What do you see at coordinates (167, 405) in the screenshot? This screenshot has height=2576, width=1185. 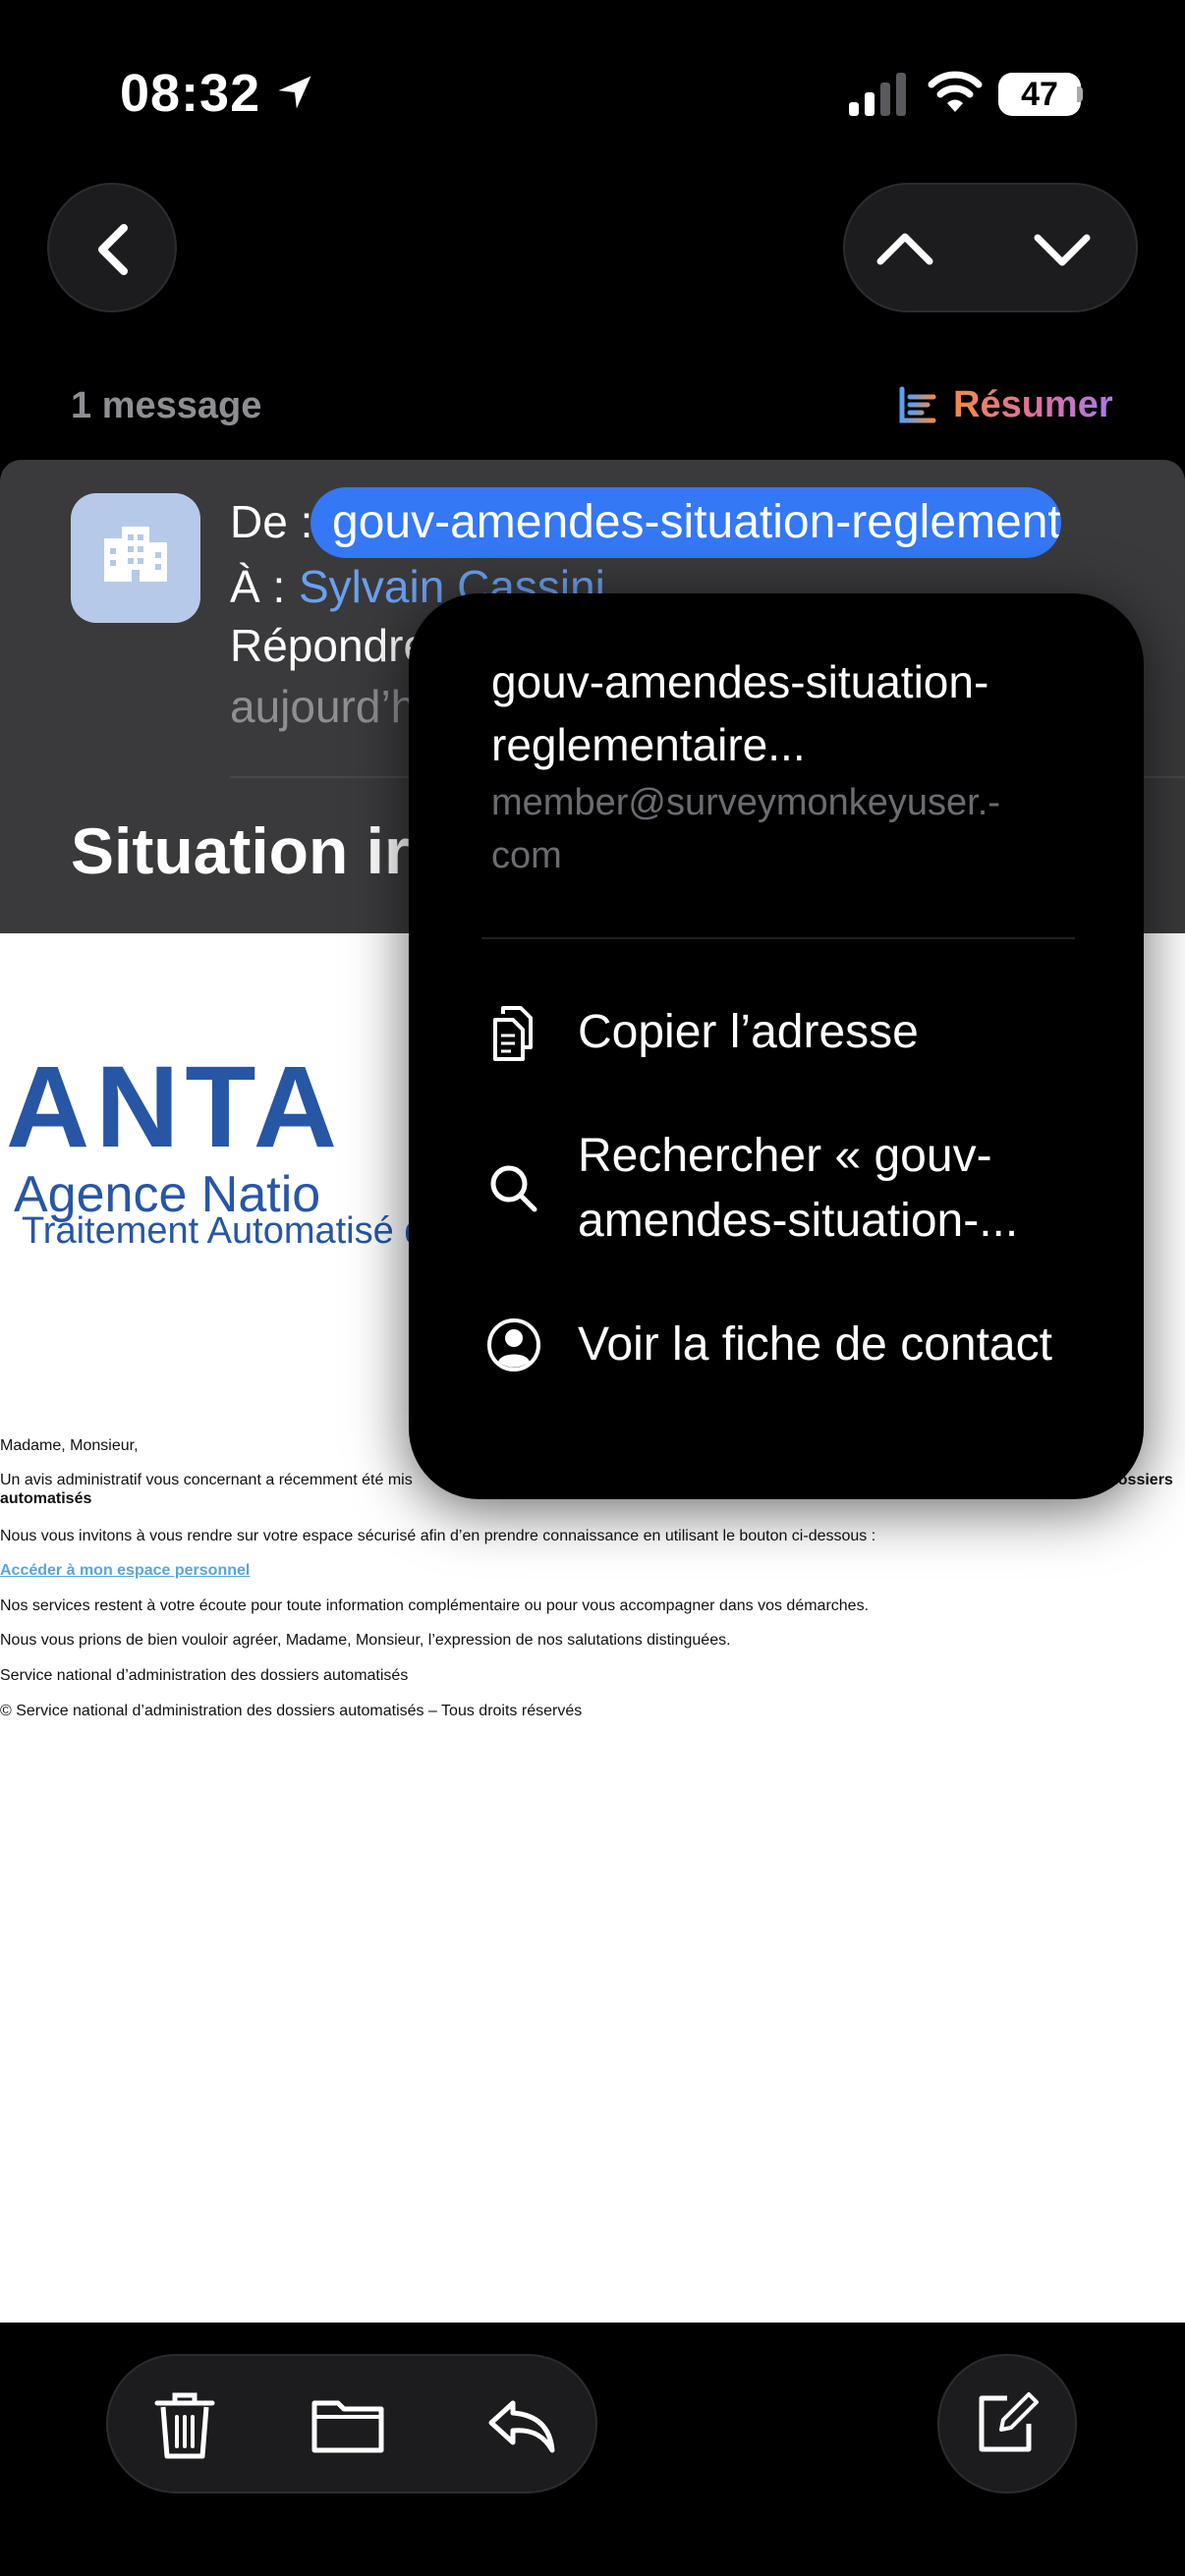 I see `message-count: 1 message` at bounding box center [167, 405].